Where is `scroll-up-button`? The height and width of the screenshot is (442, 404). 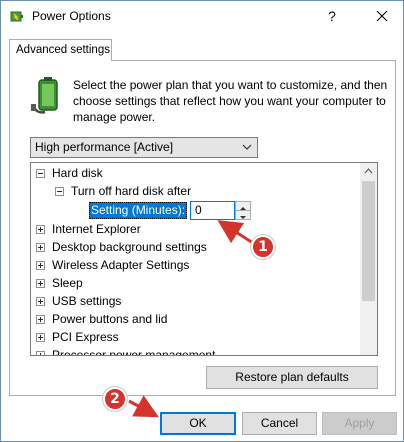 scroll-up-button is located at coordinates (368, 171).